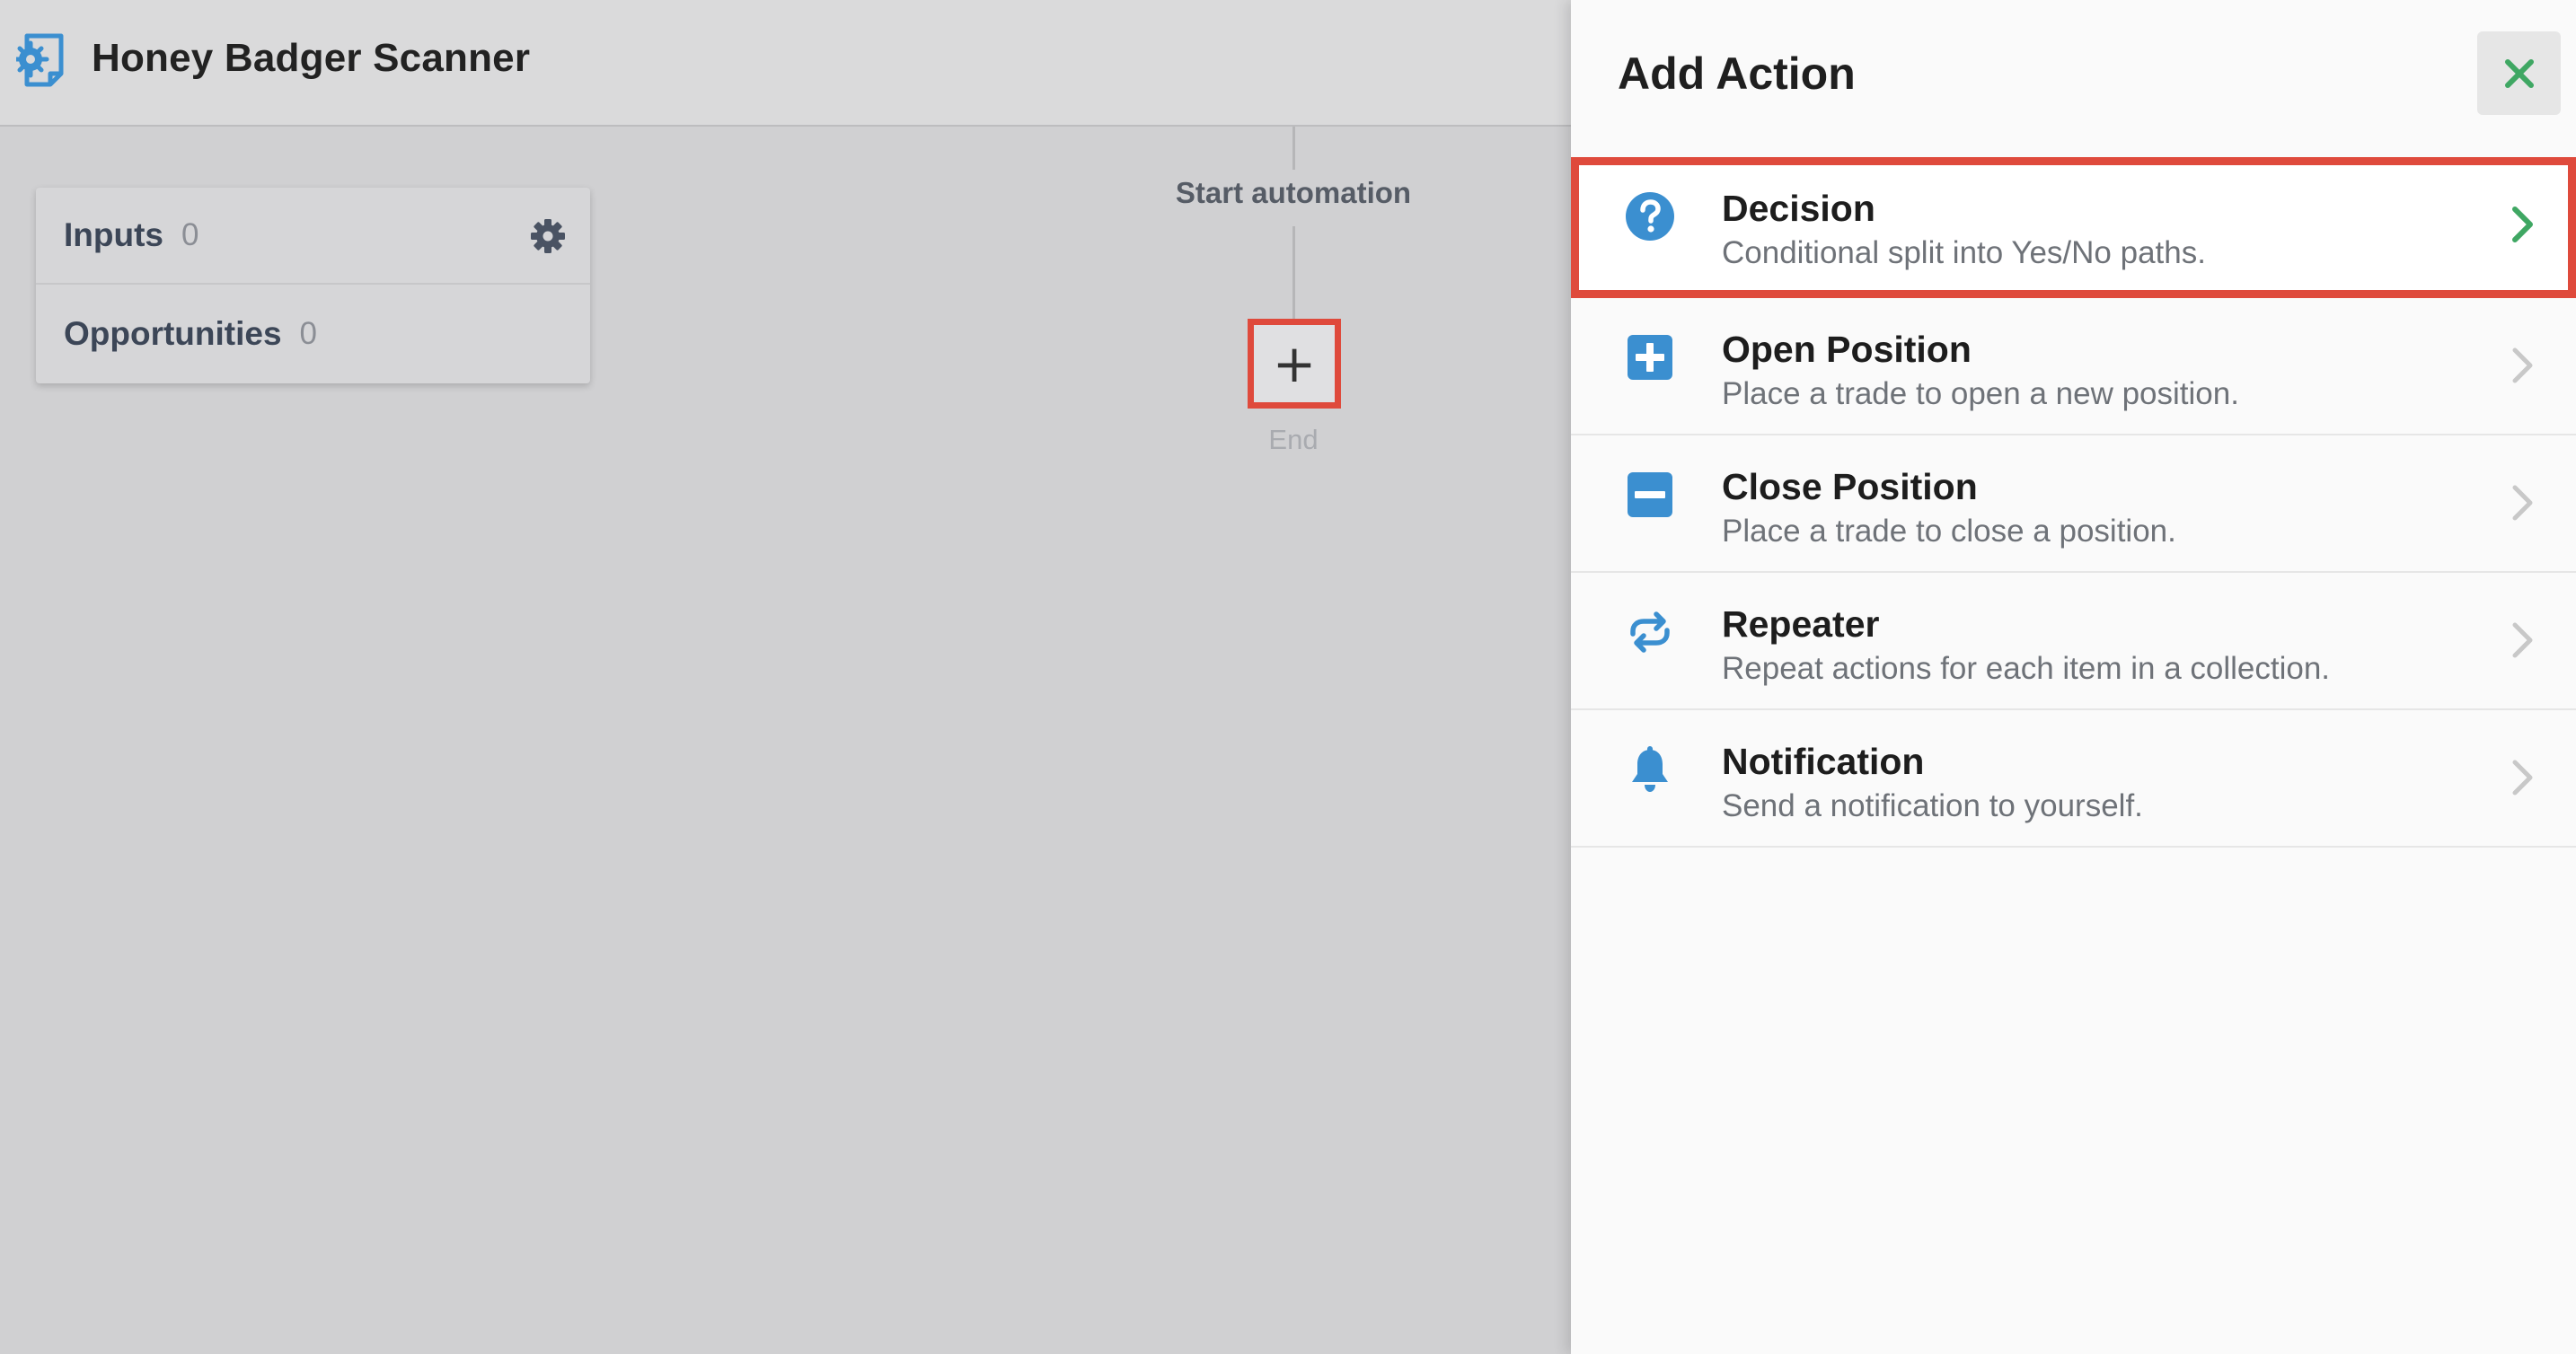 This screenshot has height=1354, width=2576. What do you see at coordinates (1293, 192) in the screenshot?
I see `start-automation-label: Start automation` at bounding box center [1293, 192].